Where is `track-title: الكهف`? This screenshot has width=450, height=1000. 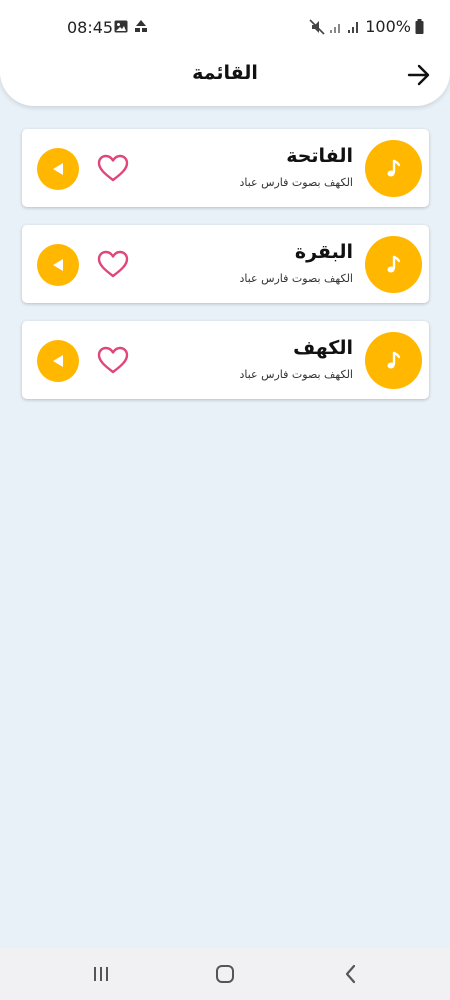 track-title: الكهف is located at coordinates (323, 348).